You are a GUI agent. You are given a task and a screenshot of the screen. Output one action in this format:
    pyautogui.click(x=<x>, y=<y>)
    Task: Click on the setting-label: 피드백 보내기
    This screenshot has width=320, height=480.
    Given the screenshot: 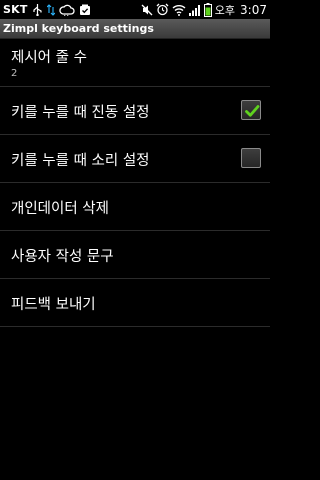 What is the action you would take?
    pyautogui.click(x=53, y=305)
    